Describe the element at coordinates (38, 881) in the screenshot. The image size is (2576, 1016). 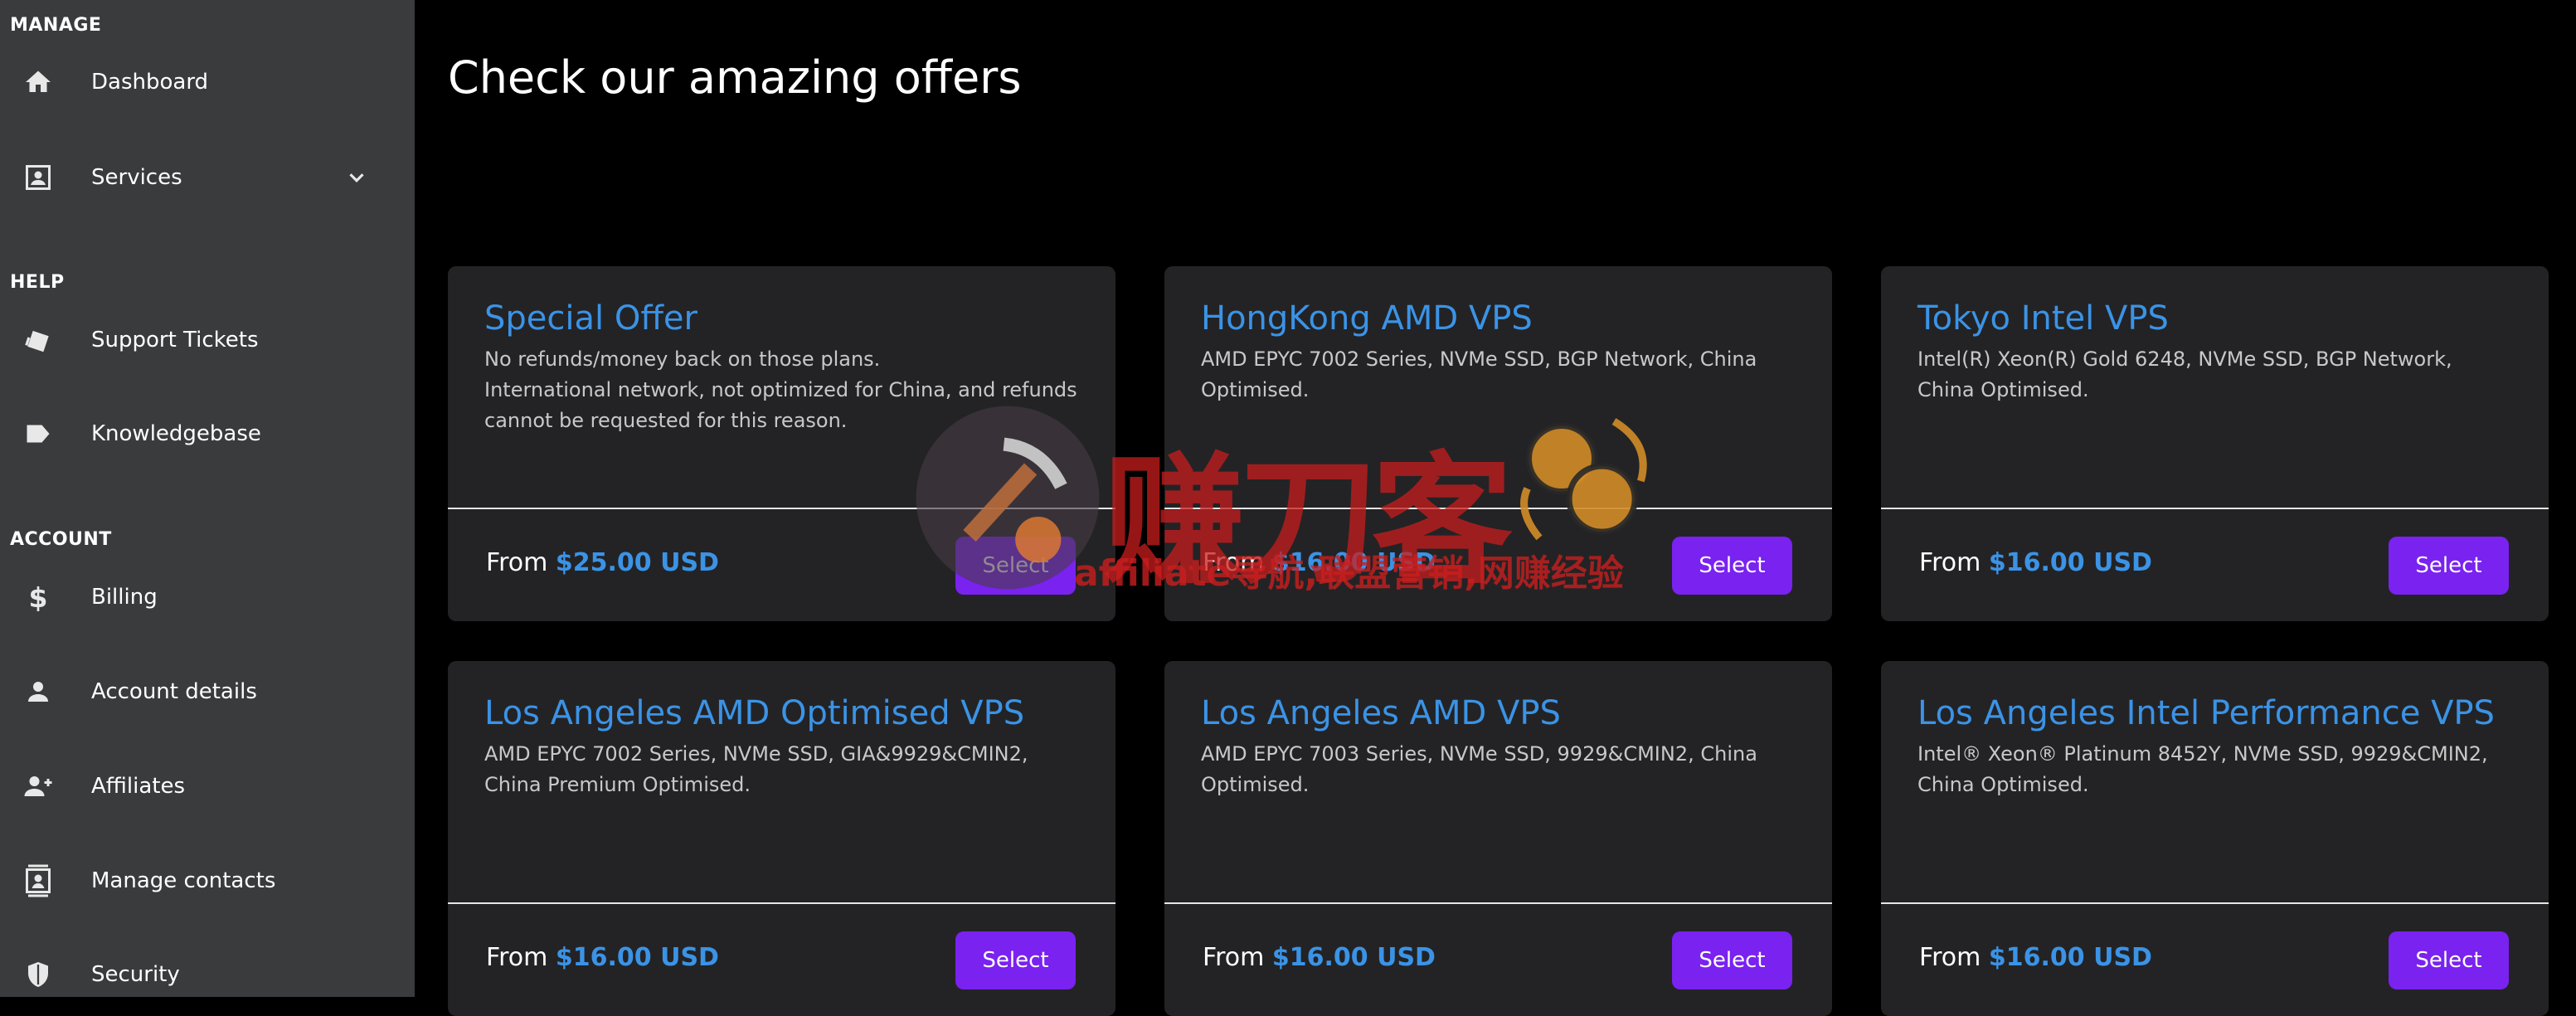
I see `contacts-icon` at that location.